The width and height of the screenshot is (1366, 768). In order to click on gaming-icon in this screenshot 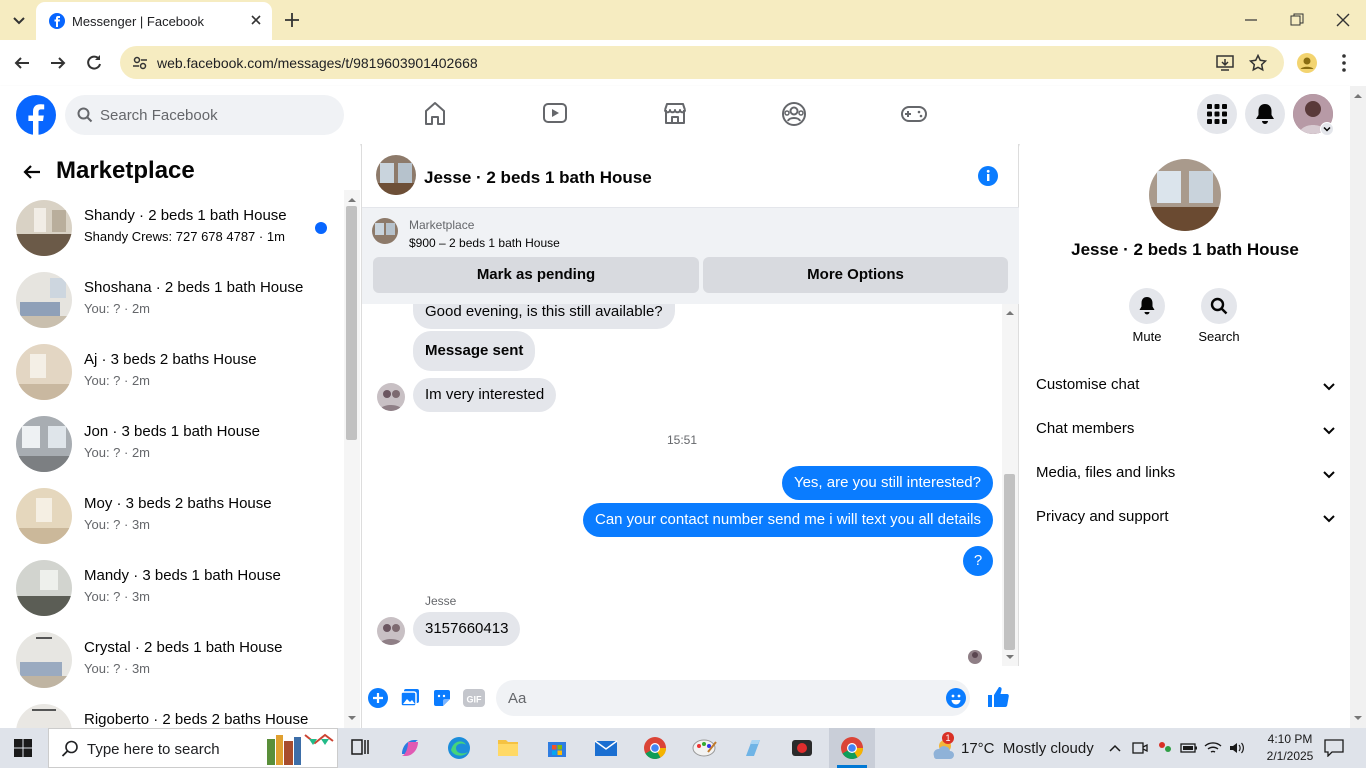, I will do `click(914, 114)`.